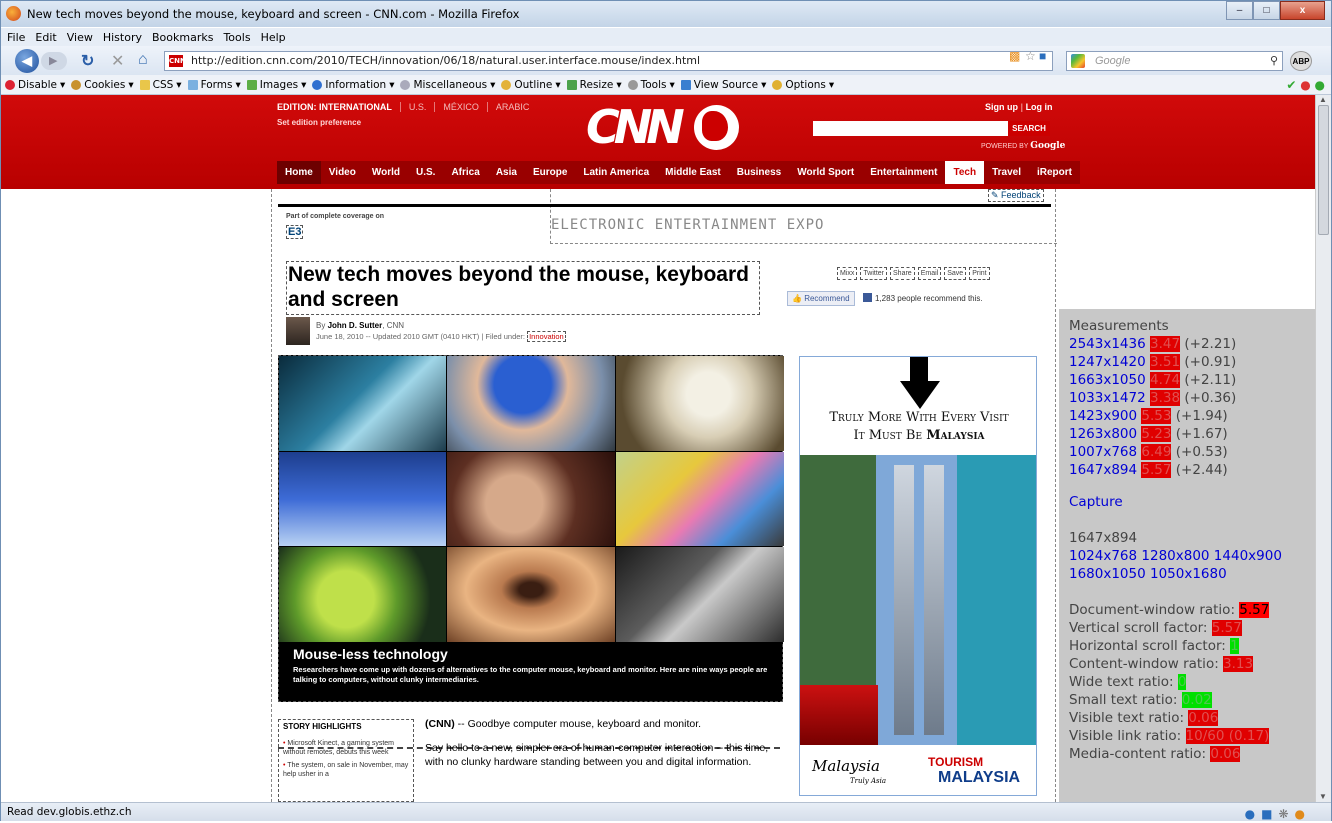 This screenshot has height=823, width=1332. I want to click on recommend-button: 👍 Recommend, so click(821, 298).